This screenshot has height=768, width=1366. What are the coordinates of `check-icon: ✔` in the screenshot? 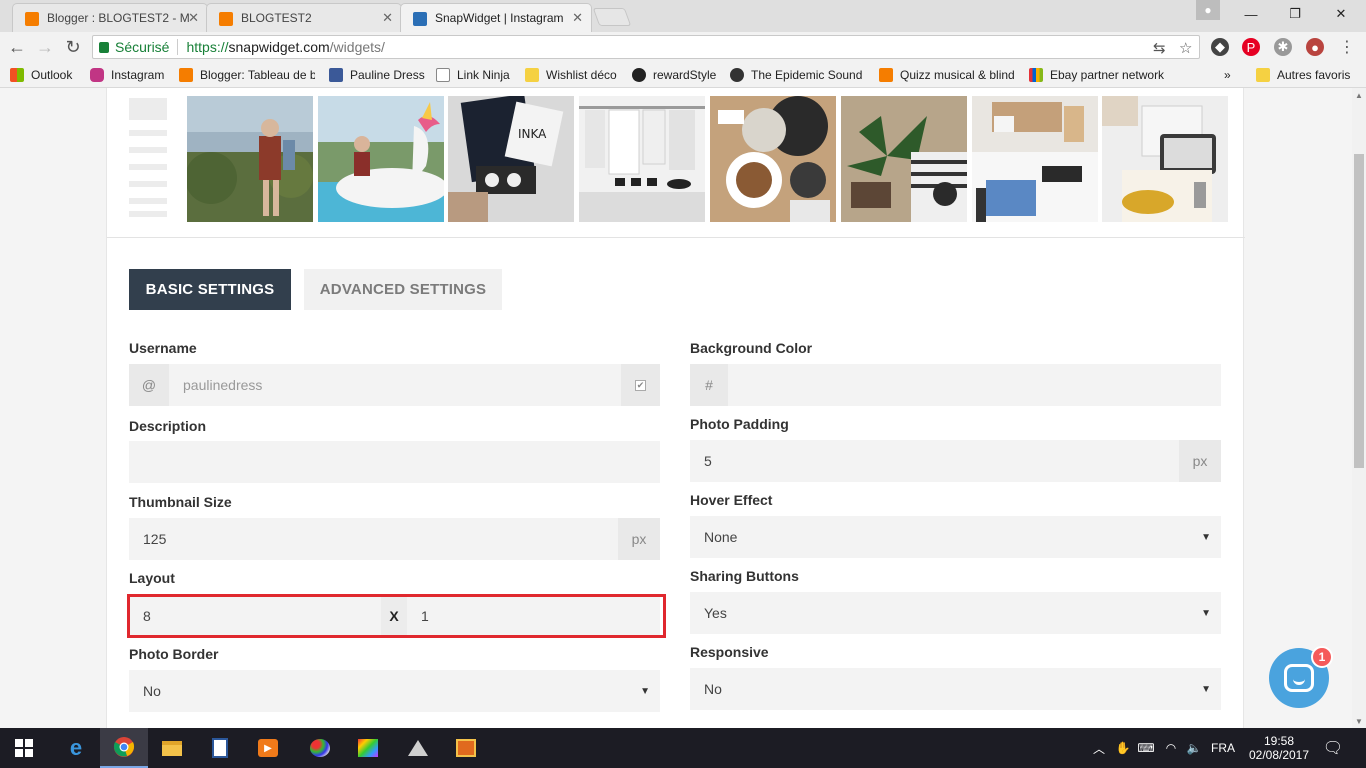 It's located at (640, 385).